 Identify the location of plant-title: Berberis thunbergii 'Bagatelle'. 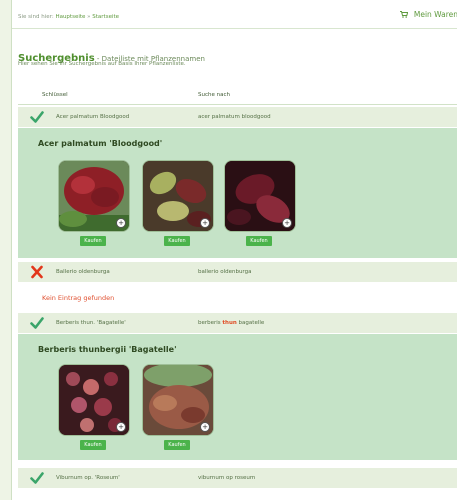
(107, 349).